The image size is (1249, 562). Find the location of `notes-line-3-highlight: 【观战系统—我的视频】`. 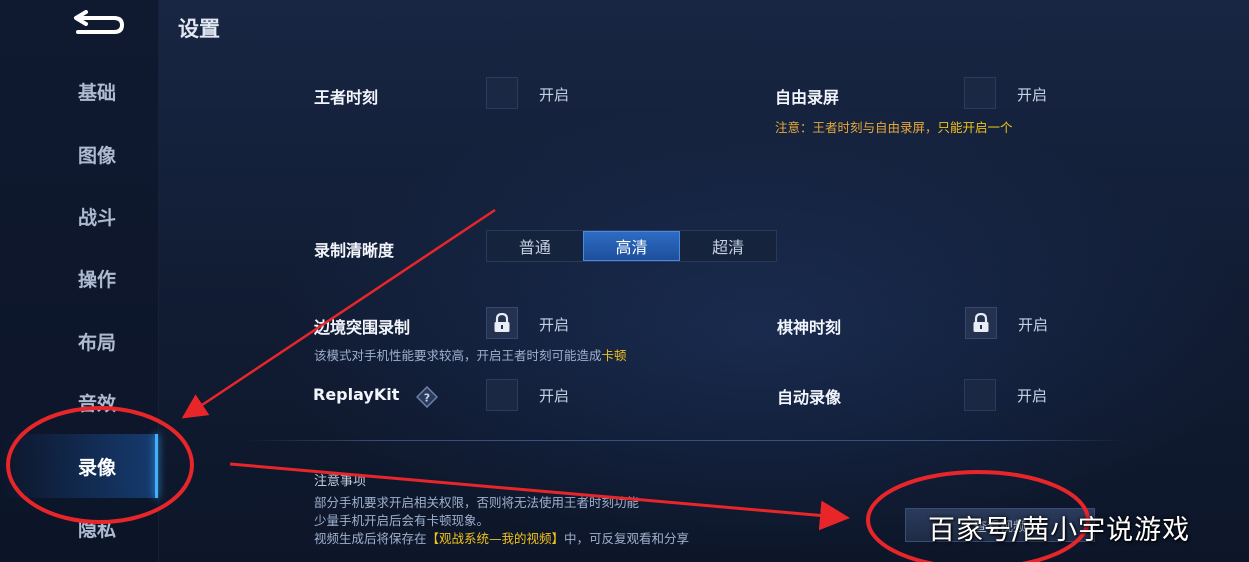

notes-line-3-highlight: 【观战系统—我的视频】 is located at coordinates (495, 538).